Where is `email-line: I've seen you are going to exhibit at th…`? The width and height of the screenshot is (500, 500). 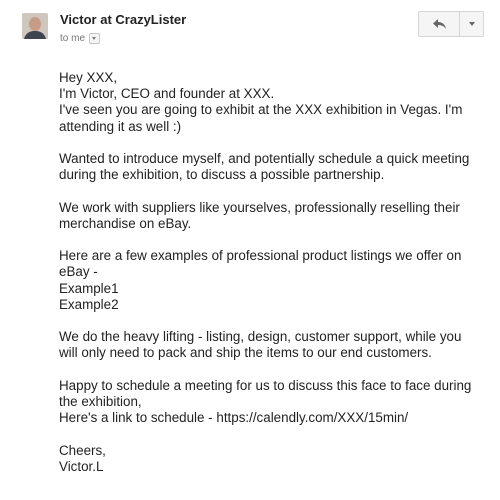 email-line: I've seen you are going to exhibit at th… is located at coordinates (261, 110).